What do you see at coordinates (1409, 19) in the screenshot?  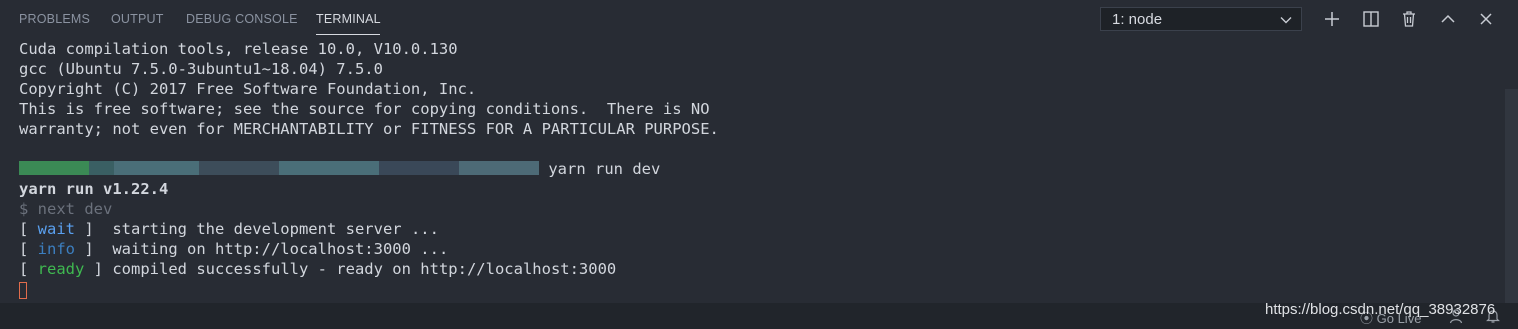 I see `trash-icon` at bounding box center [1409, 19].